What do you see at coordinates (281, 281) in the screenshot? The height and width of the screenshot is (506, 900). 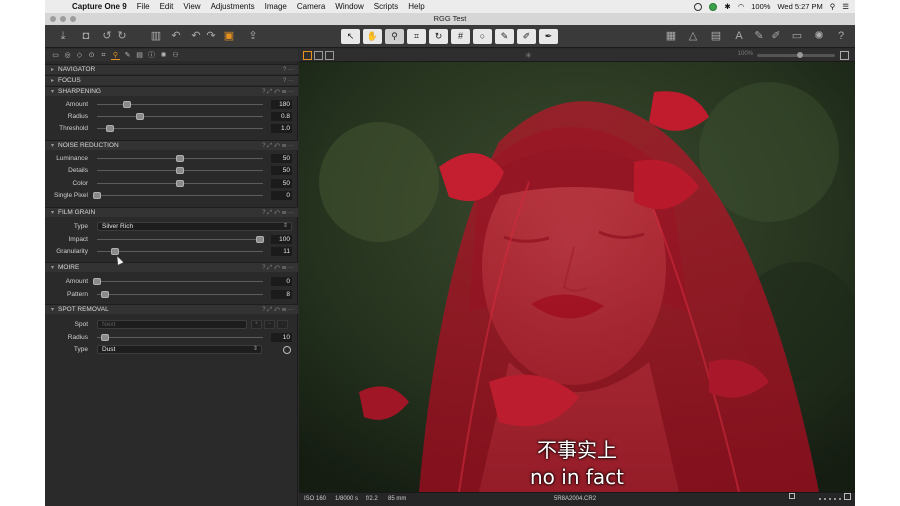 I see `moire-amount-value: 0` at bounding box center [281, 281].